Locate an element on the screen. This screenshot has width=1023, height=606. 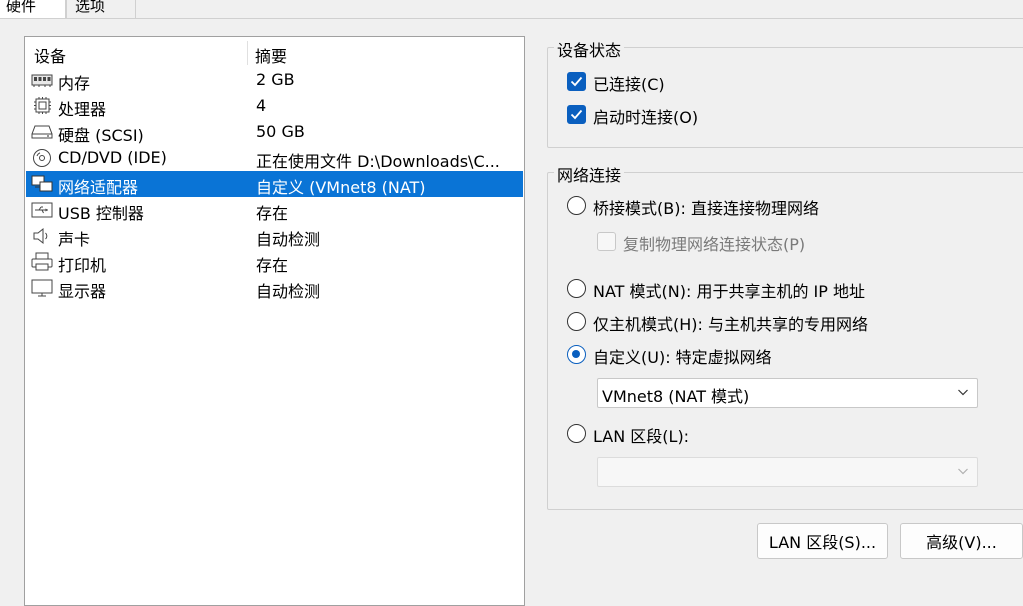
device-name: 显示器 is located at coordinates (82, 291).